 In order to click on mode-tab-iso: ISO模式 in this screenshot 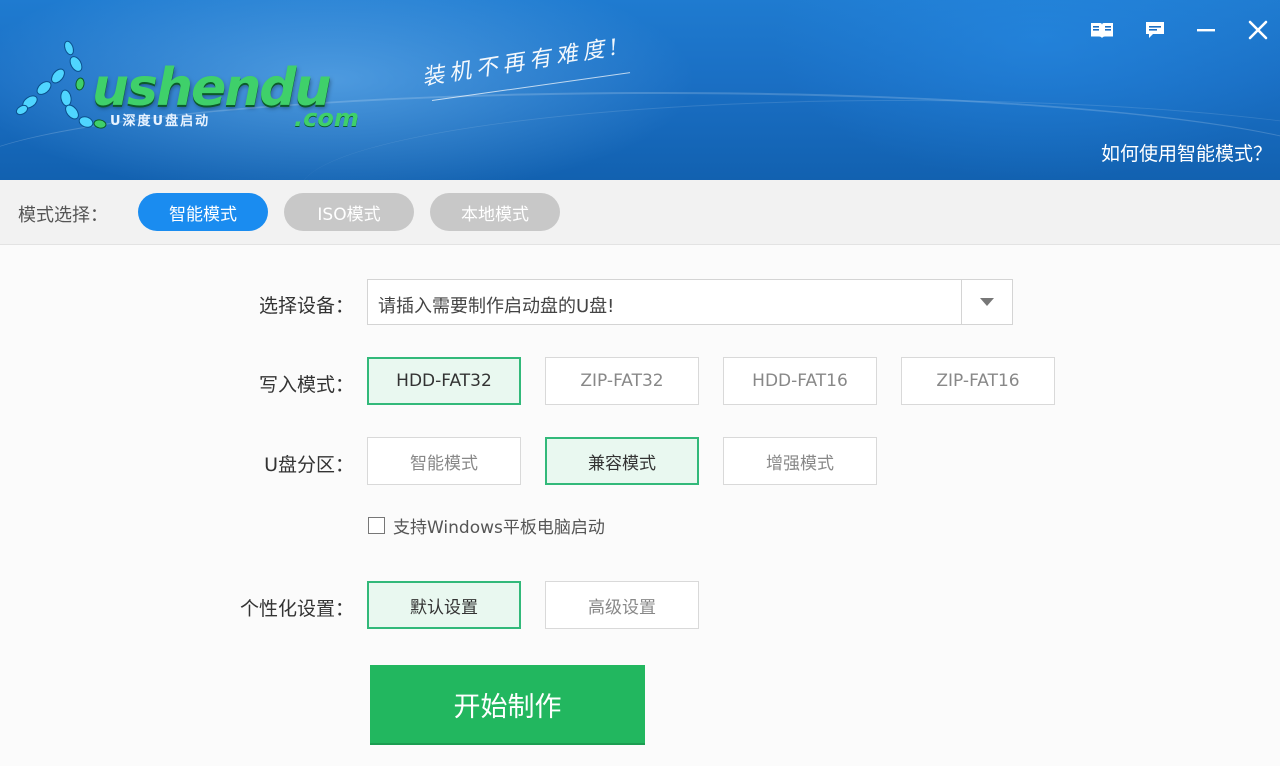, I will do `click(349, 212)`.